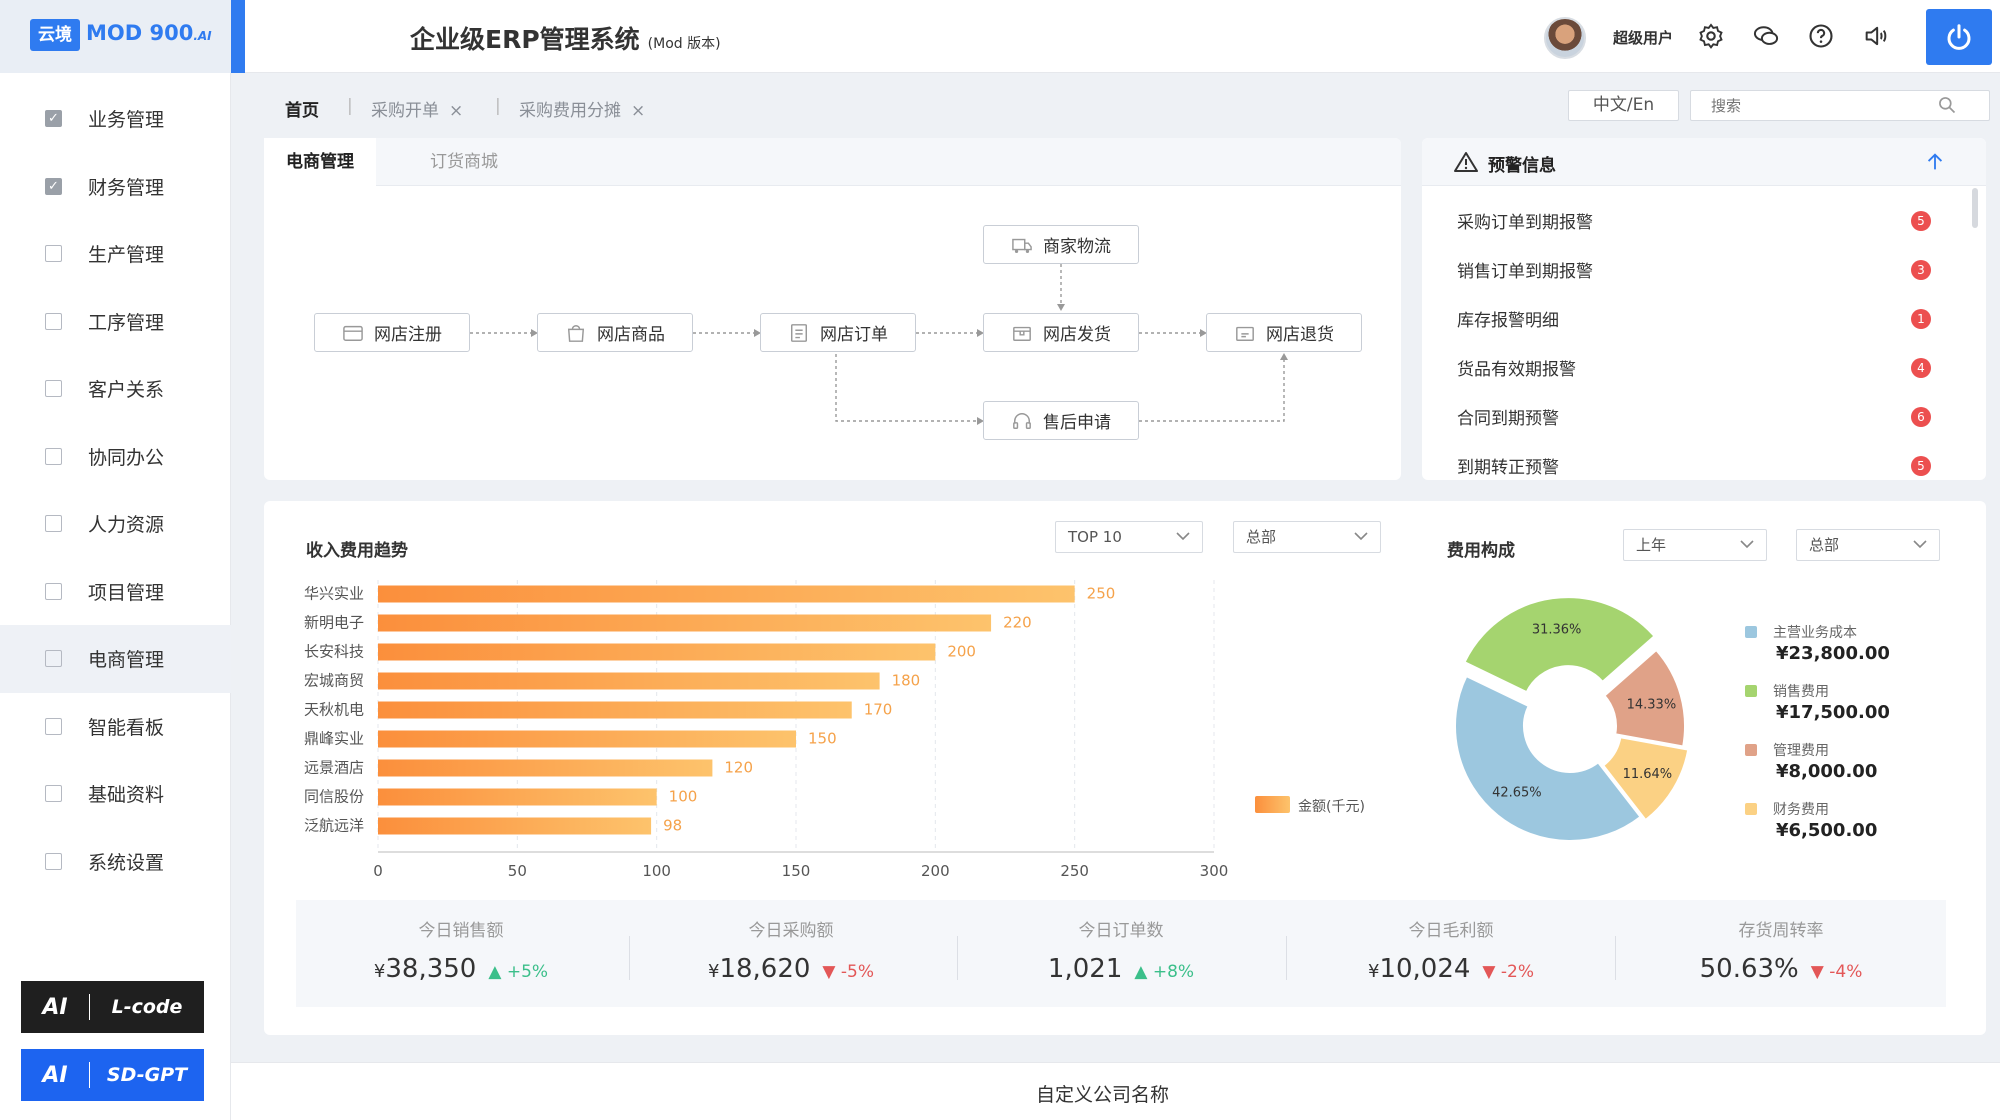  Describe the element at coordinates (1781, 952) in the screenshot. I see `stat-turnover: 存货周转率 50.63% ▼ -4%` at that location.